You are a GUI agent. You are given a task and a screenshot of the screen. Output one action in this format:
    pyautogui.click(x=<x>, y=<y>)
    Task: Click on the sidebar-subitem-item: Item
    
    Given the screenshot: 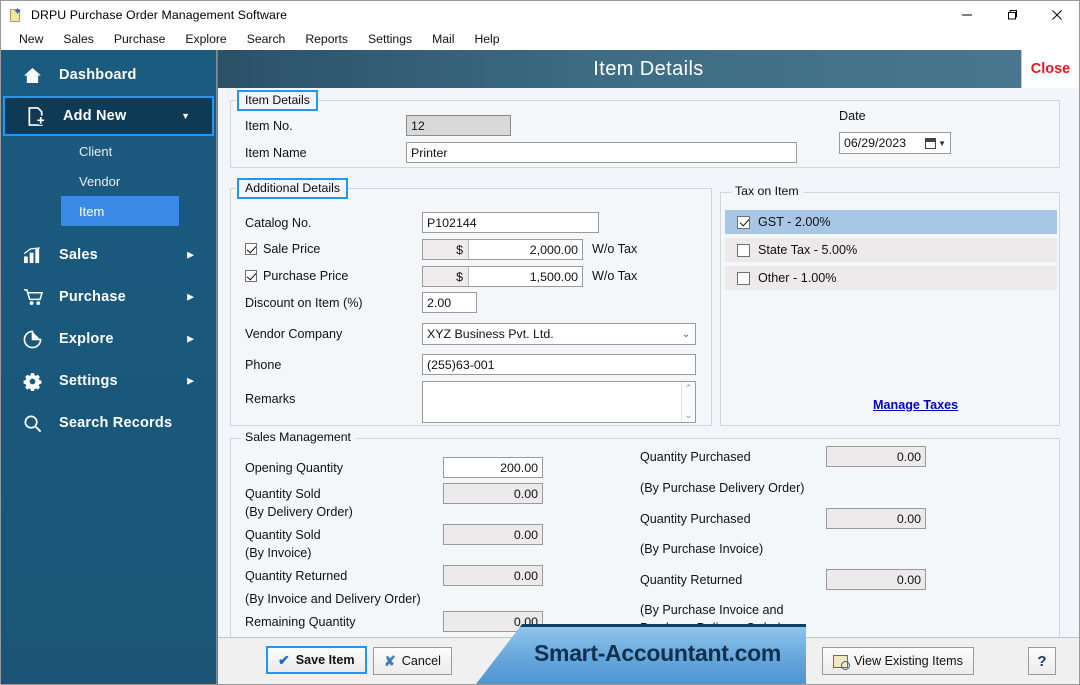 What is the action you would take?
    pyautogui.click(x=120, y=211)
    